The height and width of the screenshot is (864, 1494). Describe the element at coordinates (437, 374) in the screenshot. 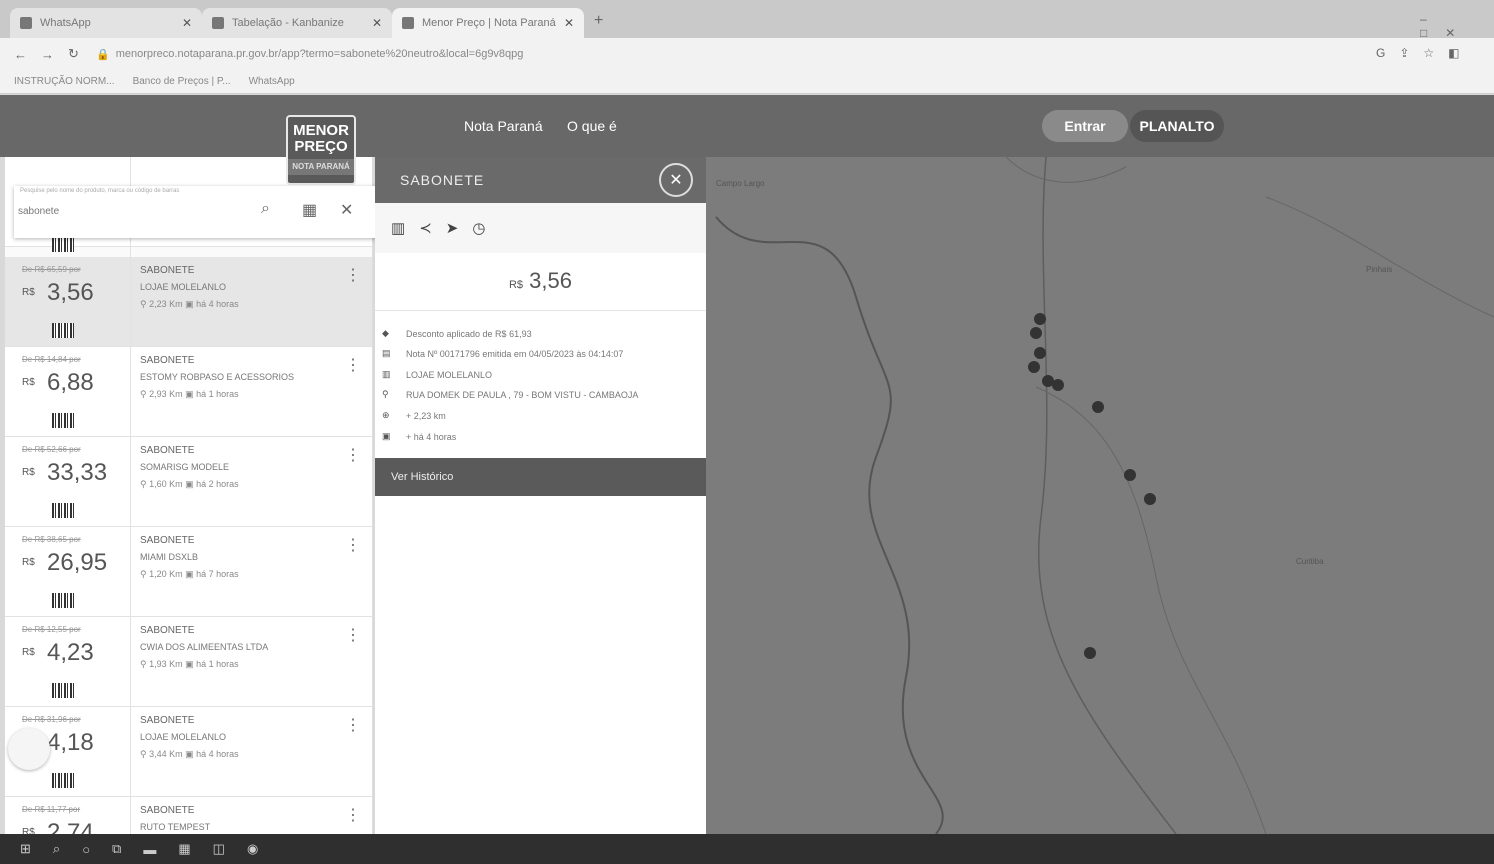

I see `detail-store: ▥ LOJAE MOLELANLO` at that location.